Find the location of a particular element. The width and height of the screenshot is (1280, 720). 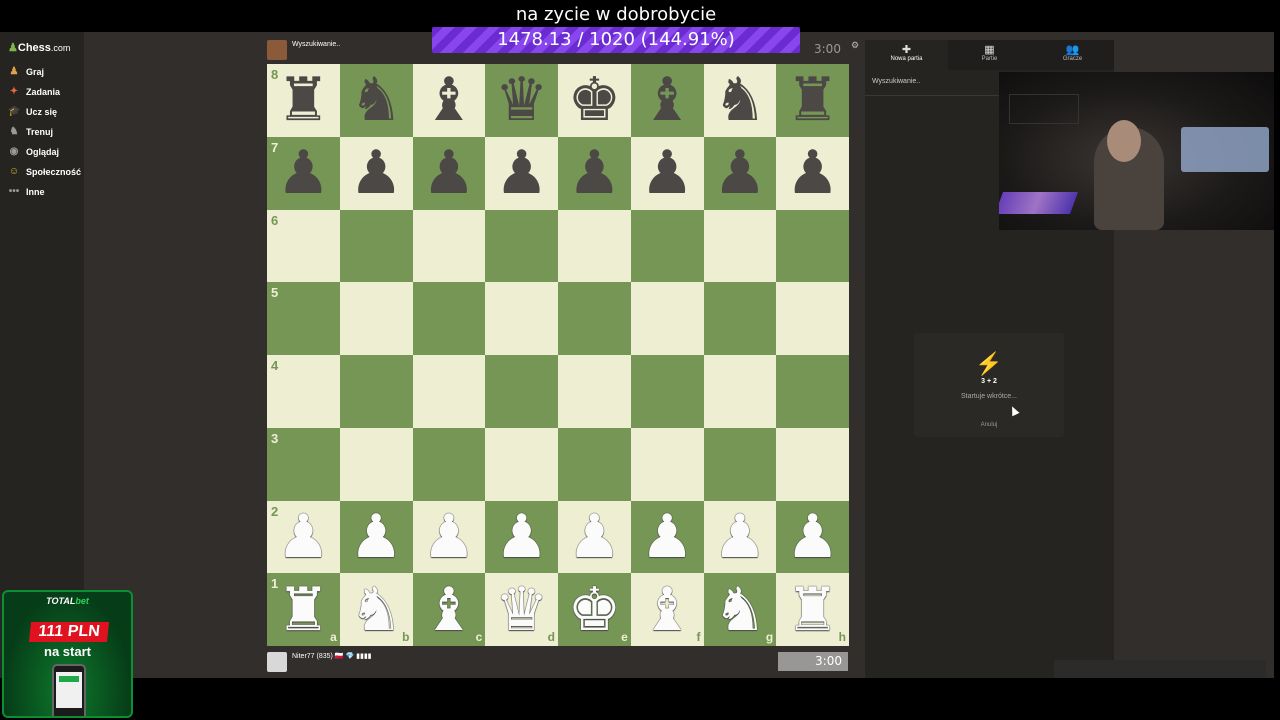

square-c7: ♟ is located at coordinates (449, 173).